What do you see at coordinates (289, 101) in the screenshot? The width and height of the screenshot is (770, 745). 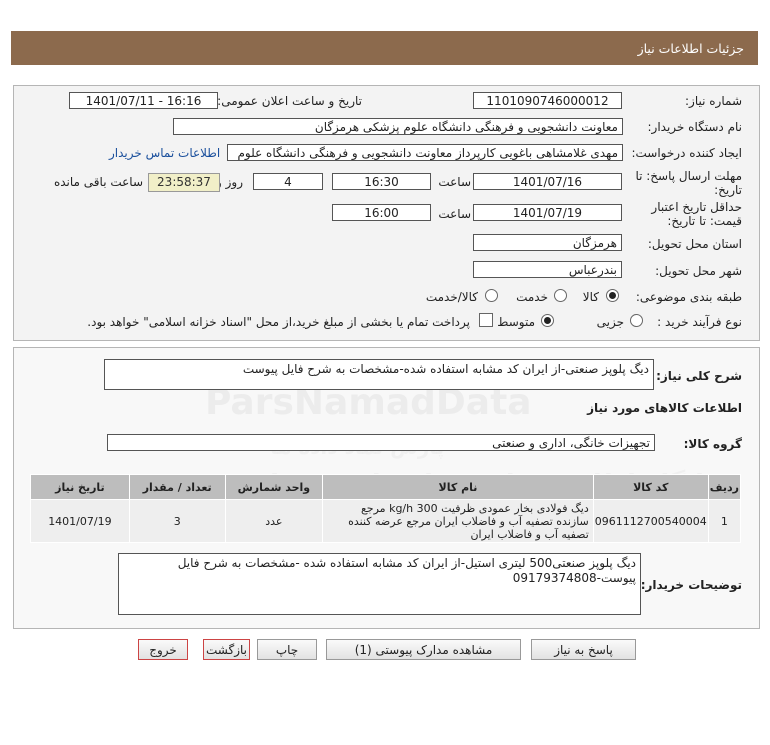 I see `announce-label: تاریخ و ساعت اعلان عمومی:` at bounding box center [289, 101].